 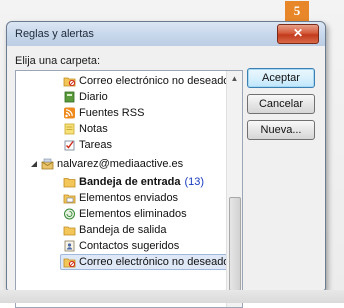 What do you see at coordinates (69, 182) in the screenshot?
I see `inbox-folder-icon` at bounding box center [69, 182].